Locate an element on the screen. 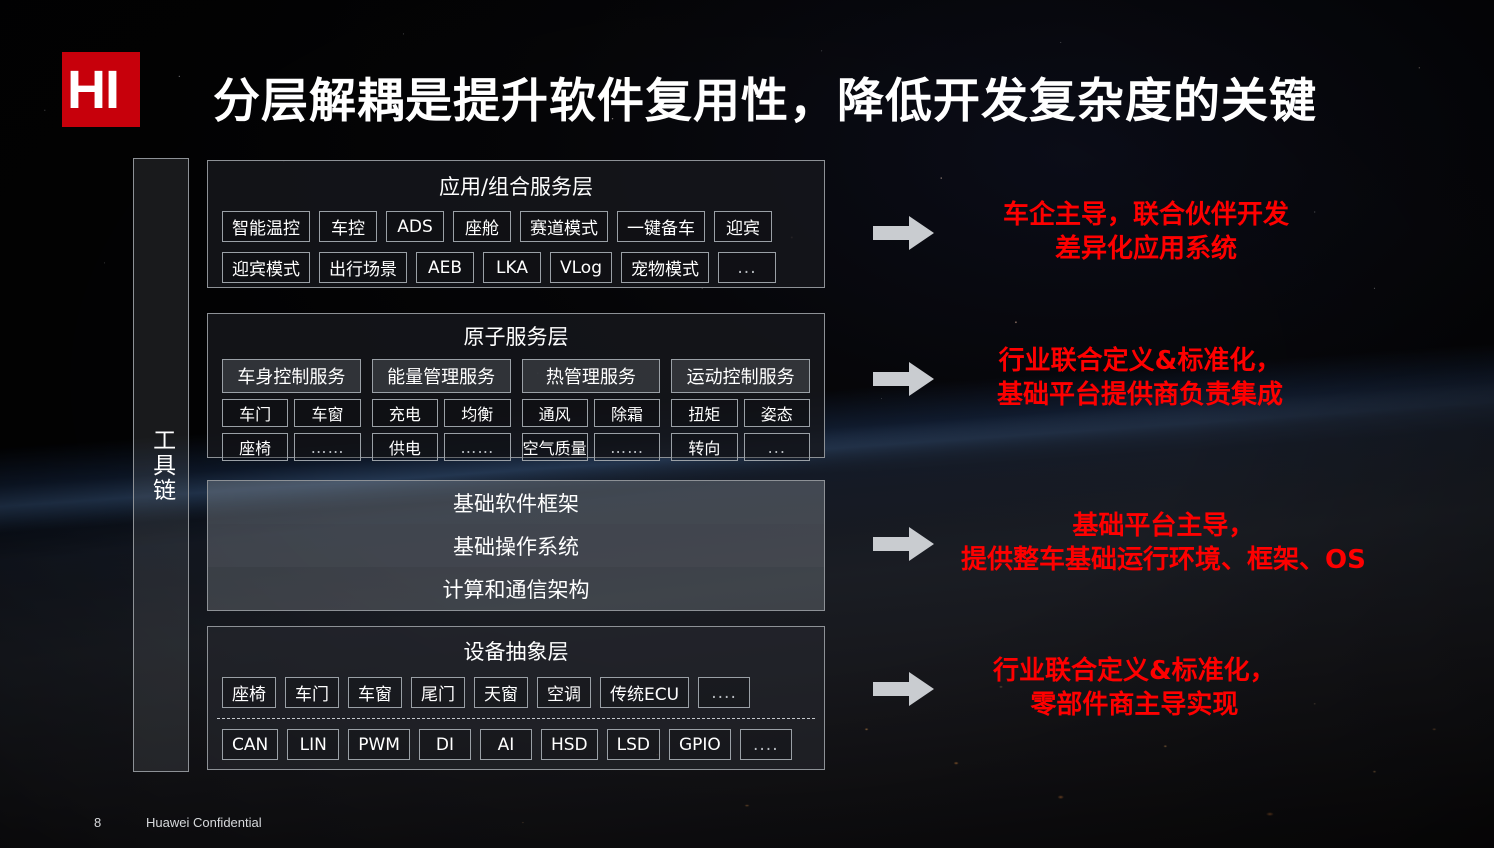 The height and width of the screenshot is (848, 1494). annotation-device-text: 行业联合定义&标准化， 零部件商主导实现 is located at coordinates (1134, 689).